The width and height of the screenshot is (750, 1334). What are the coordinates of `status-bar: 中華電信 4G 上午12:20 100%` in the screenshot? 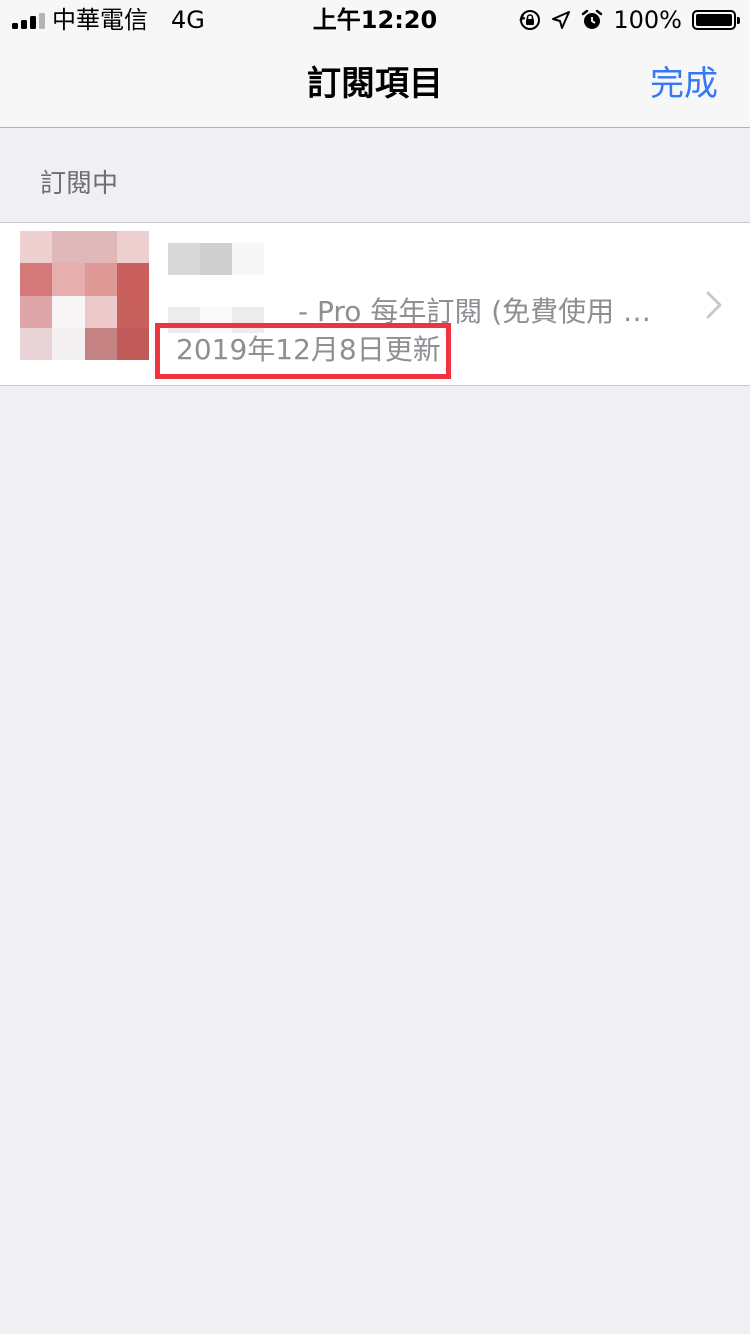 It's located at (375, 20).